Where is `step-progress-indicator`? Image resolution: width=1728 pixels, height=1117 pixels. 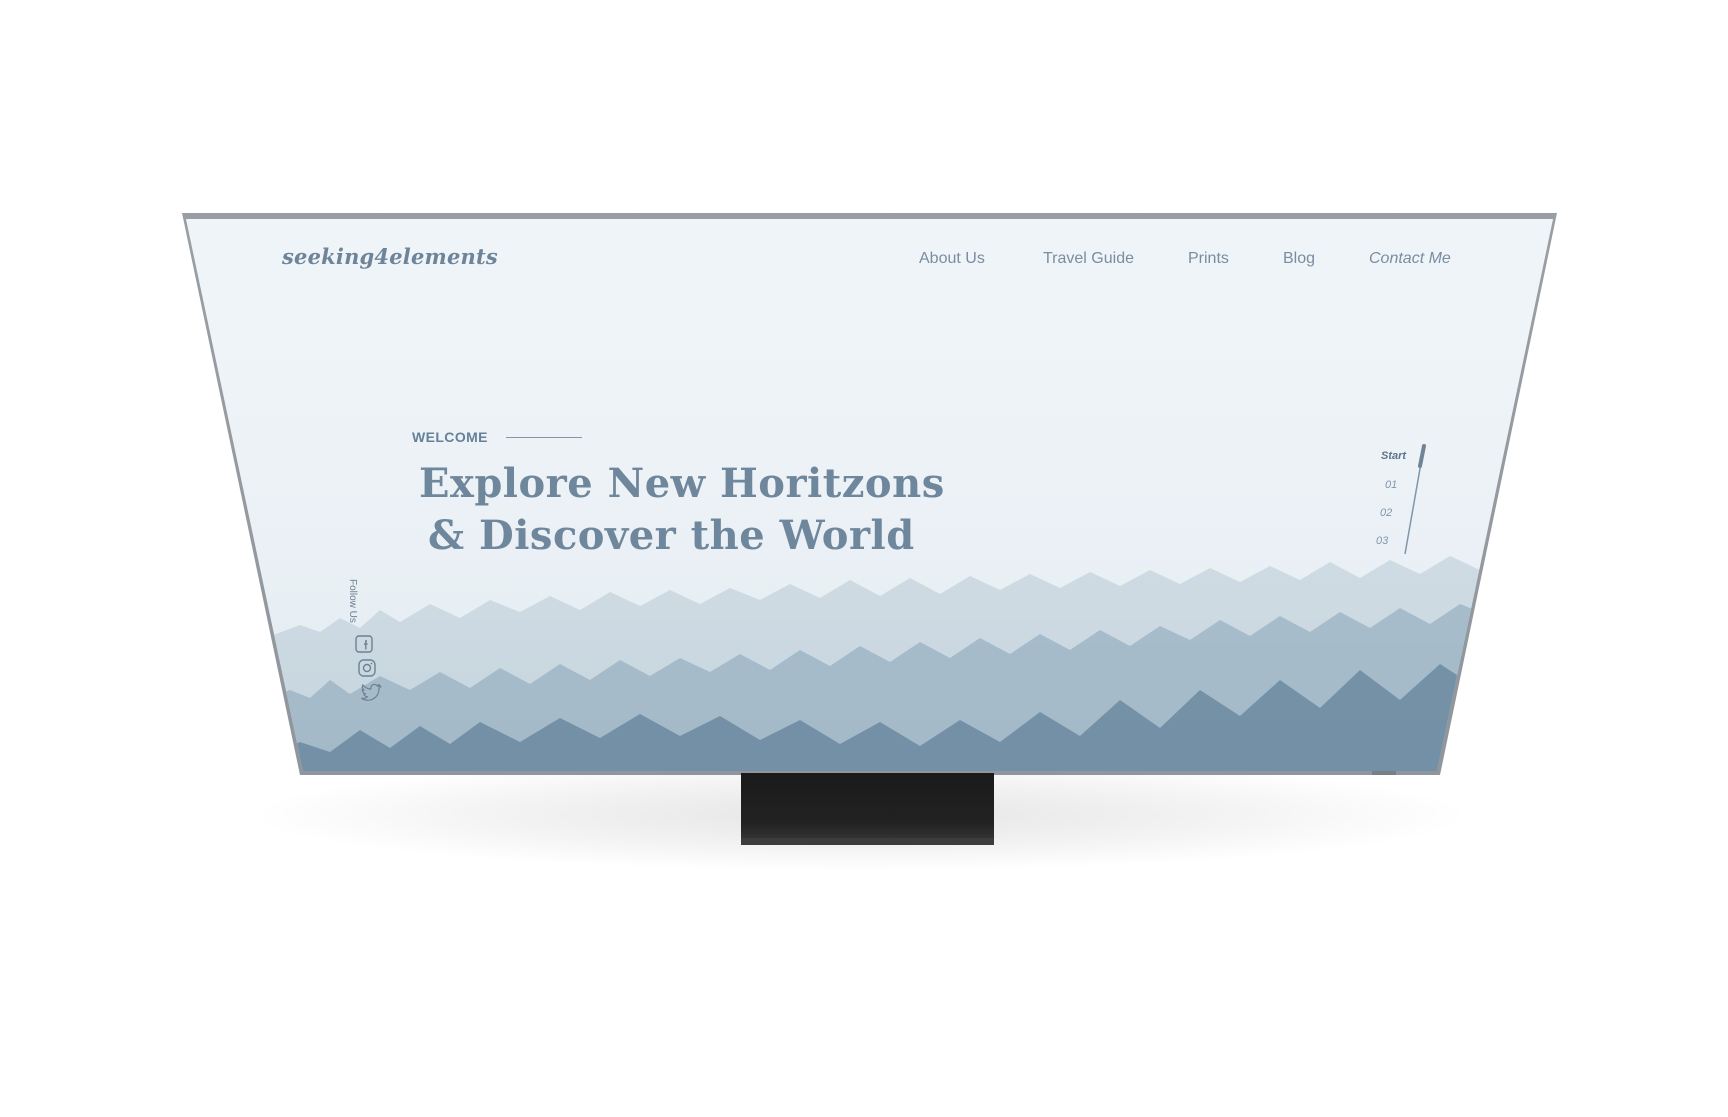 step-progress-indicator is located at coordinates (1422, 456).